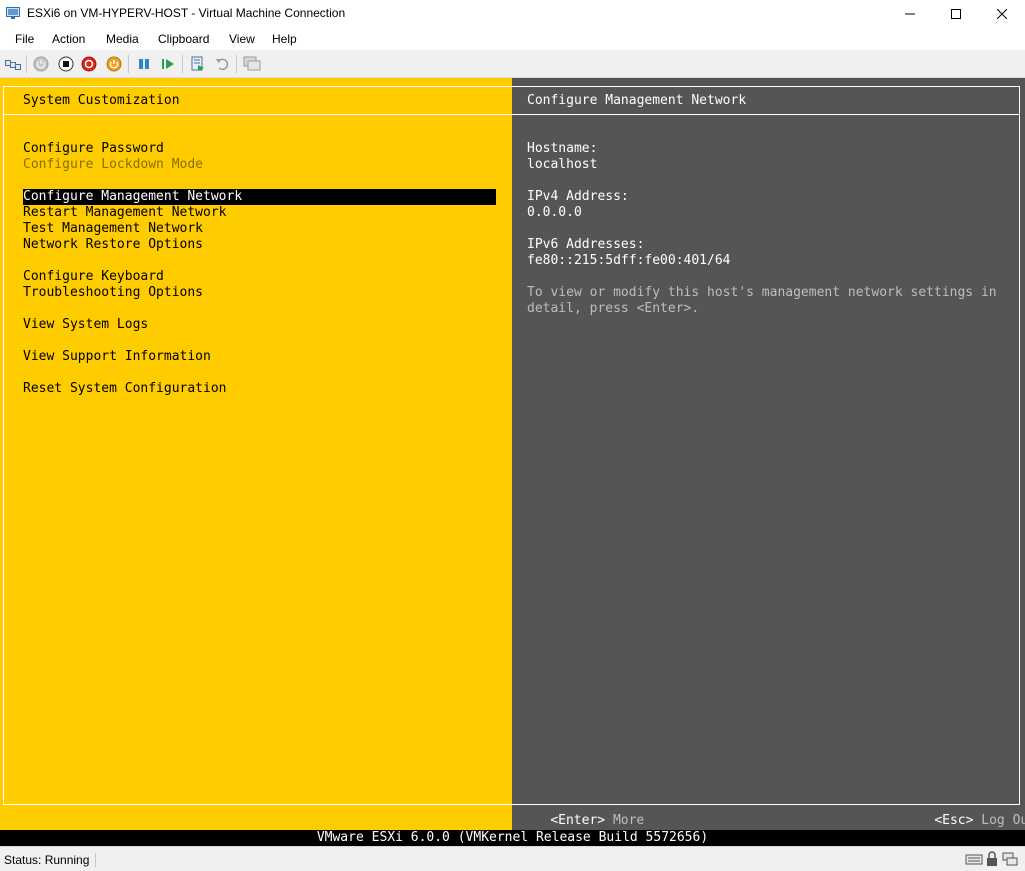 The image size is (1025, 871). I want to click on revert-icon, so click(222, 64).